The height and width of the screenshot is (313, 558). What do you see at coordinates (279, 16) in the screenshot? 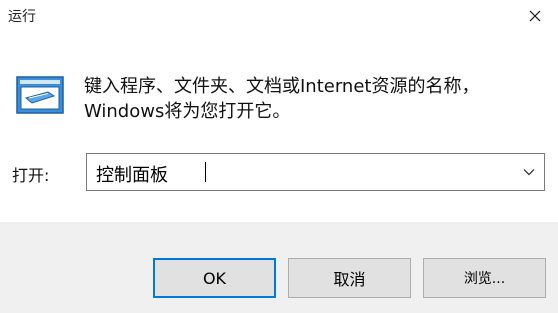
I see `title-bar: 运行` at bounding box center [279, 16].